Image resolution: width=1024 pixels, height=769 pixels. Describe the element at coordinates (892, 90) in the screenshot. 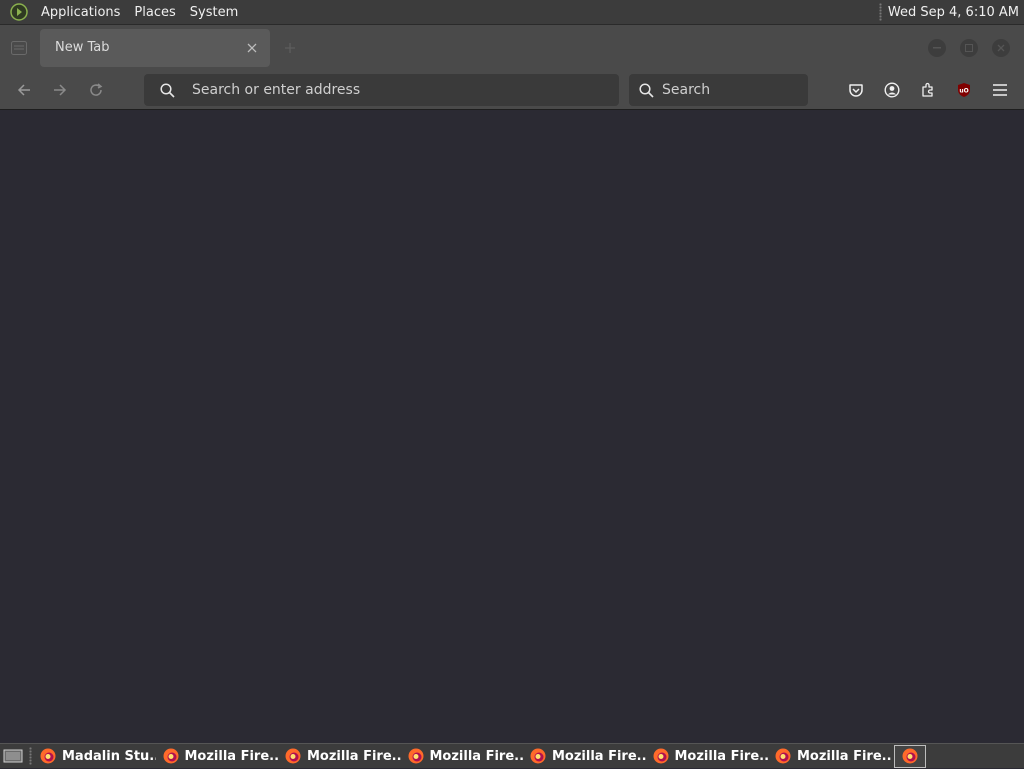

I see `account-icon` at that location.